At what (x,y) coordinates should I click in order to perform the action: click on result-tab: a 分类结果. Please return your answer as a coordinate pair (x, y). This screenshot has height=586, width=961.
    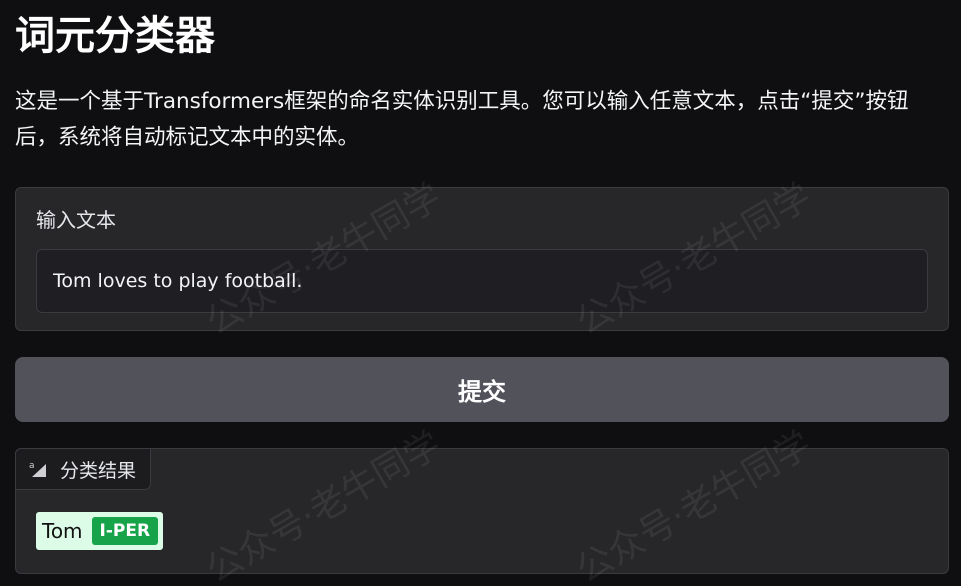
    Looking at the image, I should click on (83, 469).